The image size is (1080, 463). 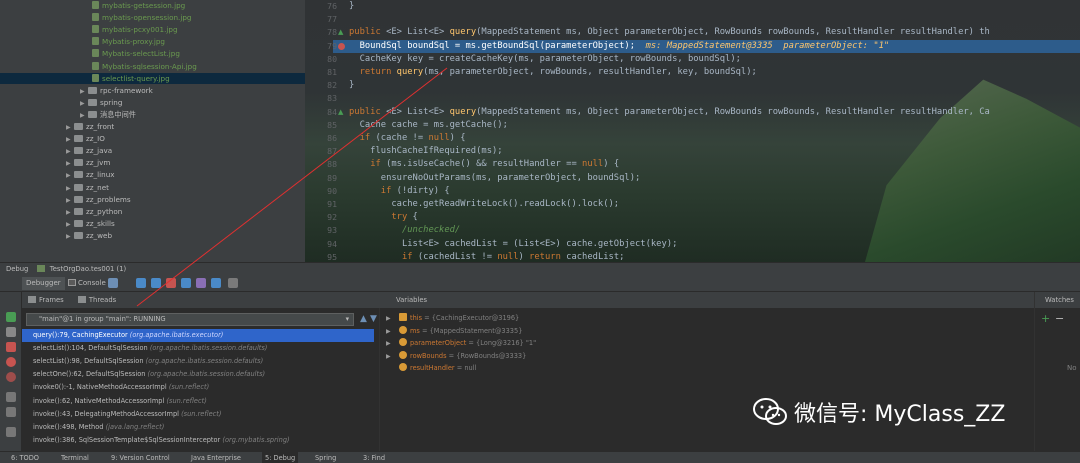 What do you see at coordinates (11, 317) in the screenshot?
I see `resume-icon` at bounding box center [11, 317].